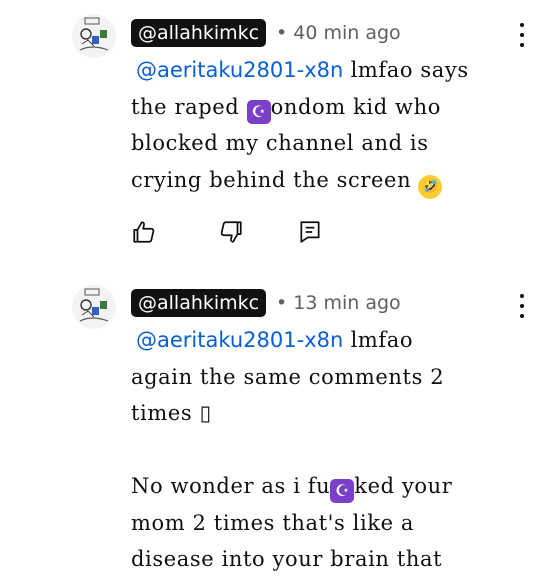 This screenshot has height=578, width=560. I want to click on comment-text-segment: again the same comments 2, so click(288, 376).